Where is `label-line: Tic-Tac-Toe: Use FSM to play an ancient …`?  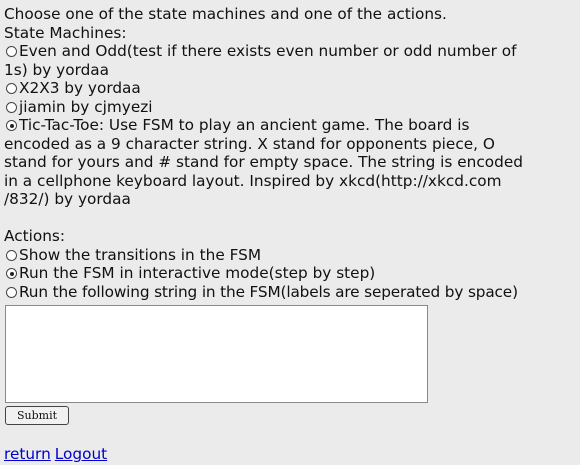 label-line: Tic-Tac-Toe: Use FSM to play an ancient … is located at coordinates (244, 125).